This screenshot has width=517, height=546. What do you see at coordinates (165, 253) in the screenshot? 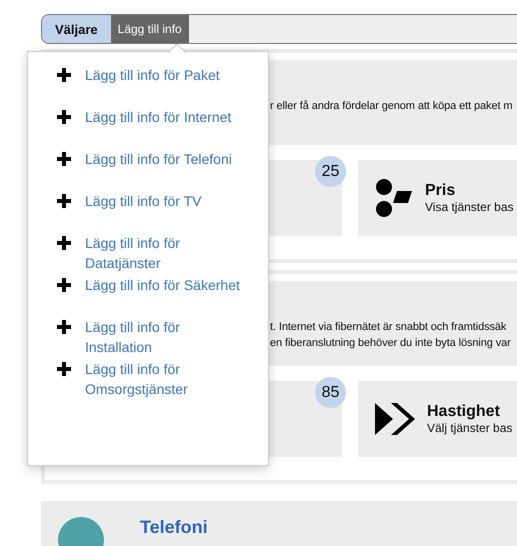
I see `menu-item-link: Lägg till info för Datatjänster` at bounding box center [165, 253].